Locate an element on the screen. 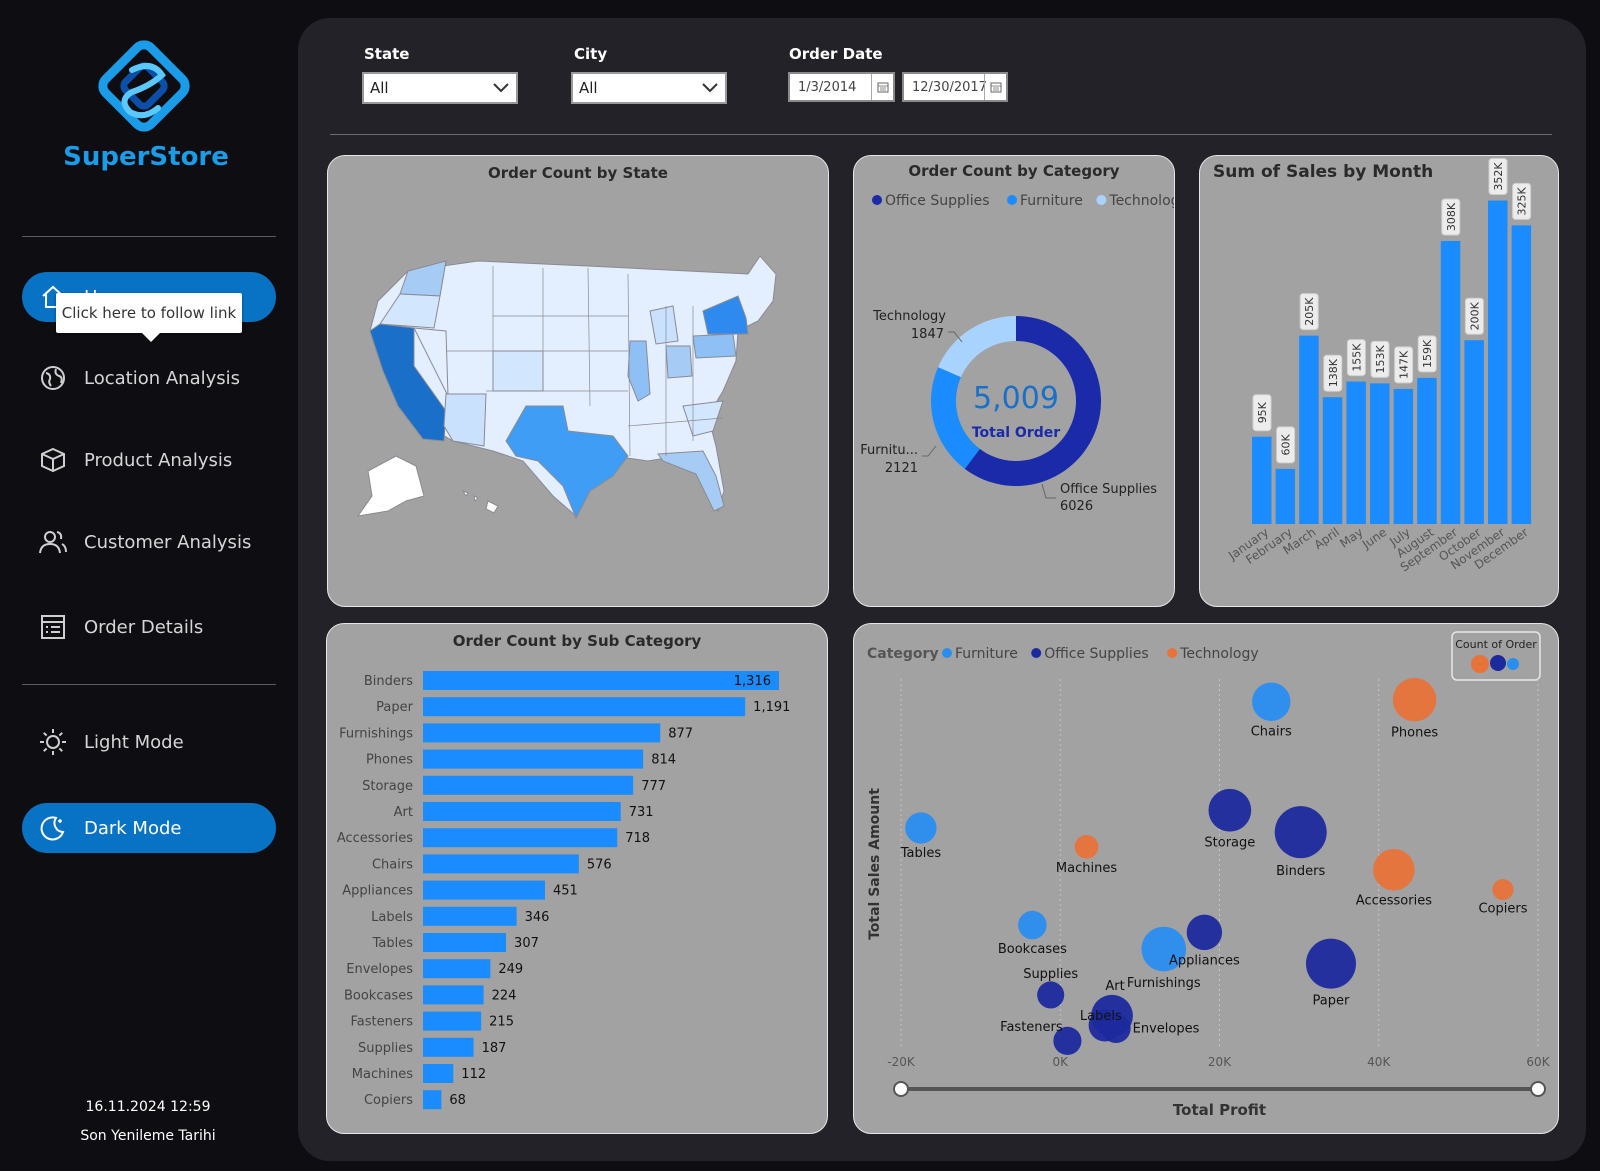  bubble-label: Phones is located at coordinates (1414, 733).